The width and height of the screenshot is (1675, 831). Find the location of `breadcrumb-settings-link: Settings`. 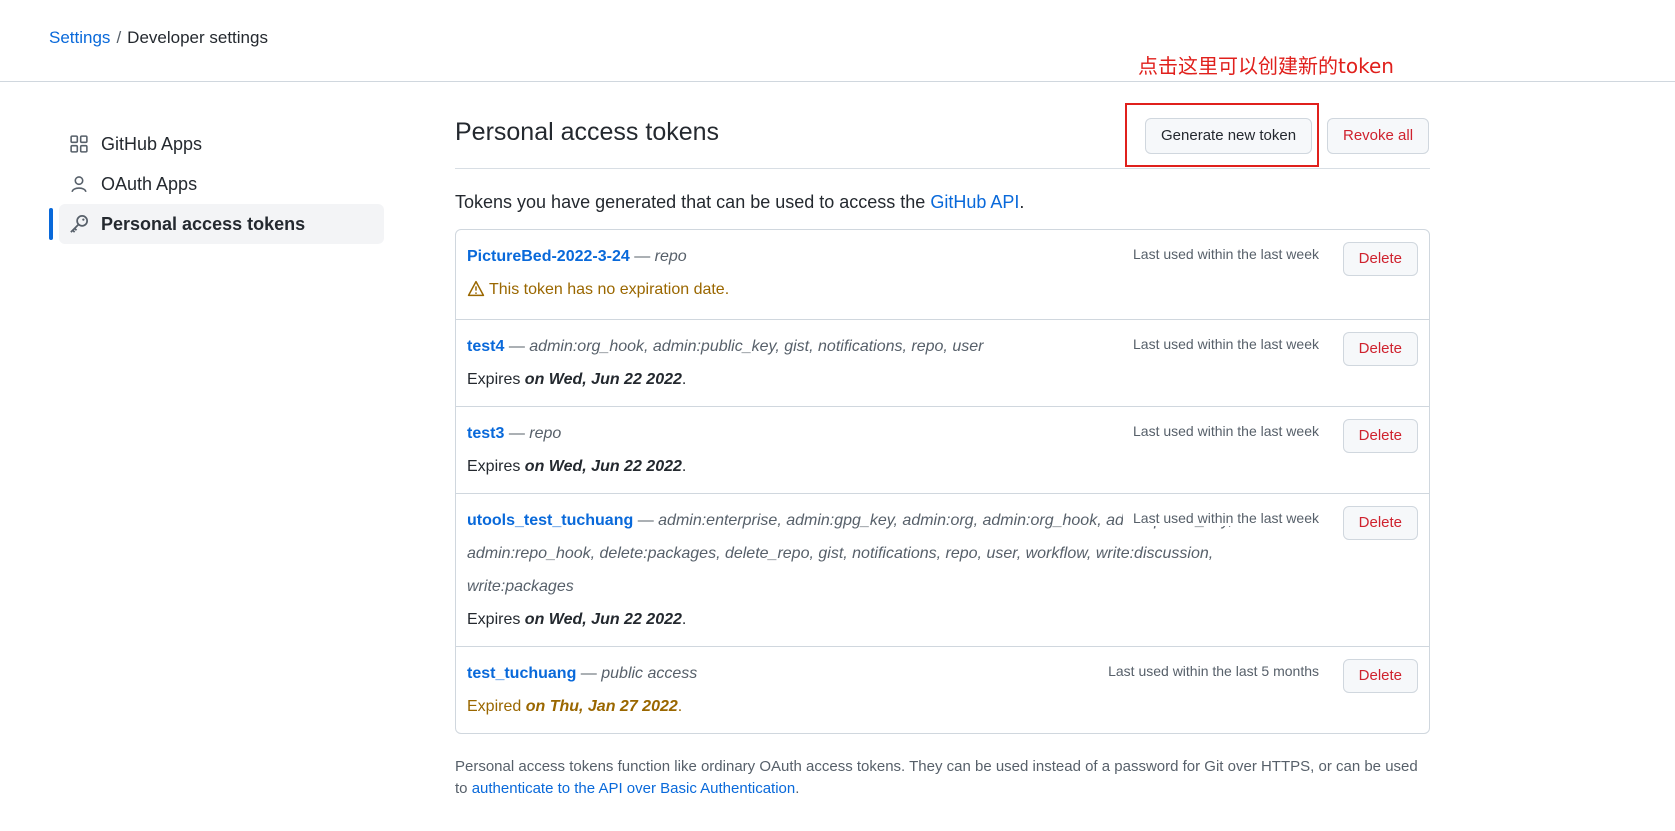

breadcrumb-settings-link: Settings is located at coordinates (79, 37).